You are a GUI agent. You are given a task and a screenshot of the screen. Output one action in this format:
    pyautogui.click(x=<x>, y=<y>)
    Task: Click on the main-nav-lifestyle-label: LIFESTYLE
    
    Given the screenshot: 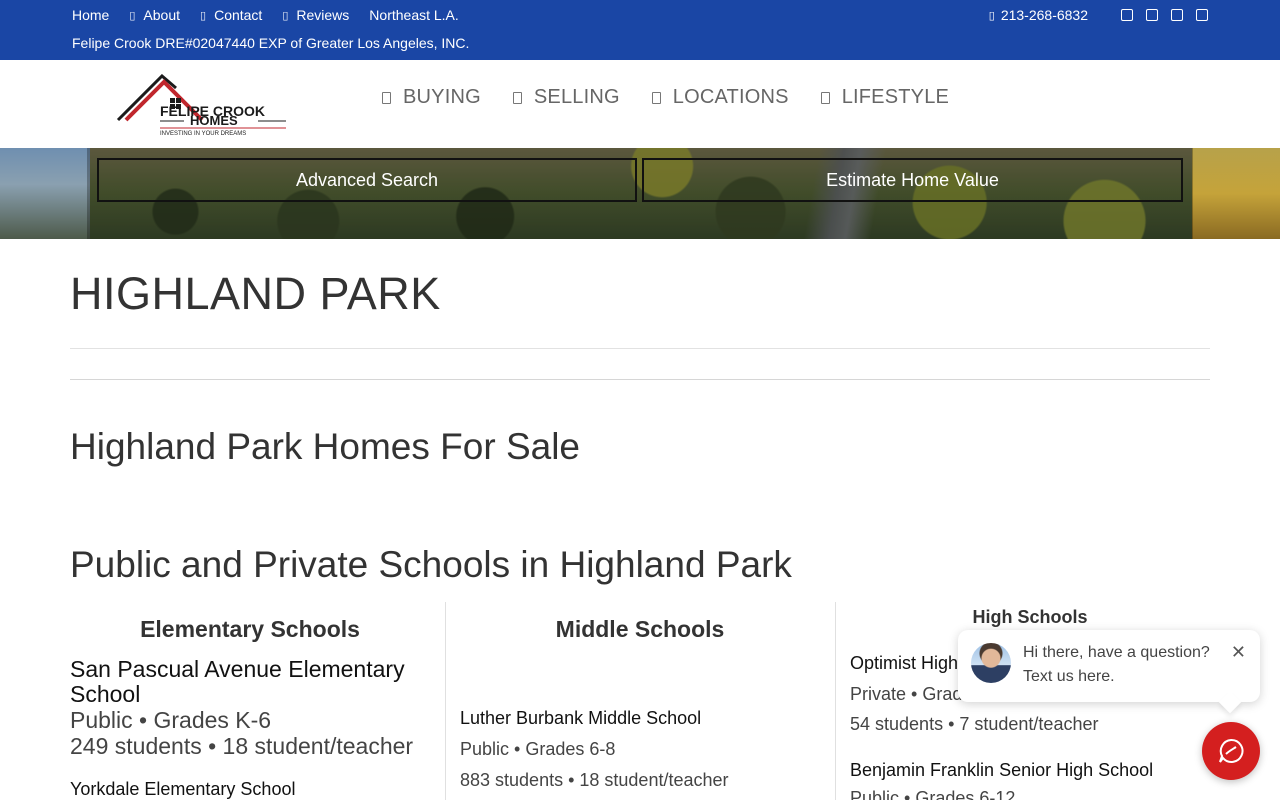 What is the action you would take?
    pyautogui.click(x=895, y=97)
    